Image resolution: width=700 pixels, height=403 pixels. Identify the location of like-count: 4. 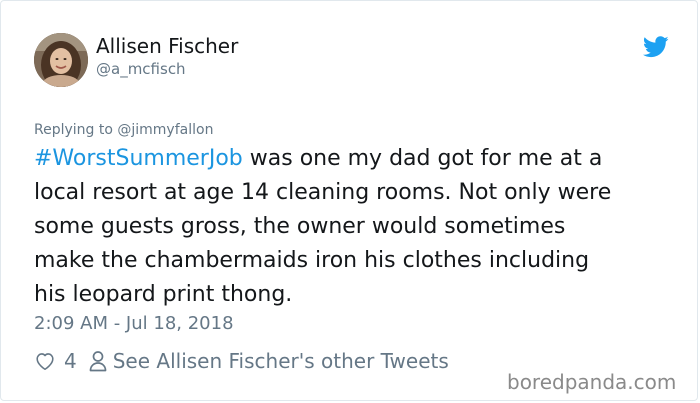
(70, 361).